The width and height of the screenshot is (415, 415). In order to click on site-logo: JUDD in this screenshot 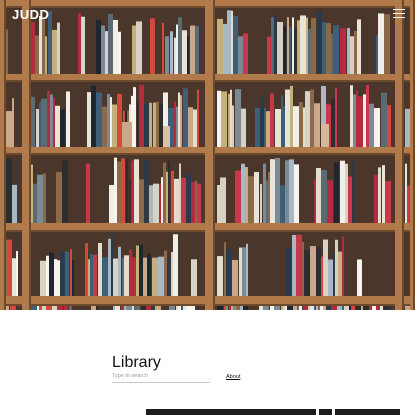, I will do `click(30, 14)`.